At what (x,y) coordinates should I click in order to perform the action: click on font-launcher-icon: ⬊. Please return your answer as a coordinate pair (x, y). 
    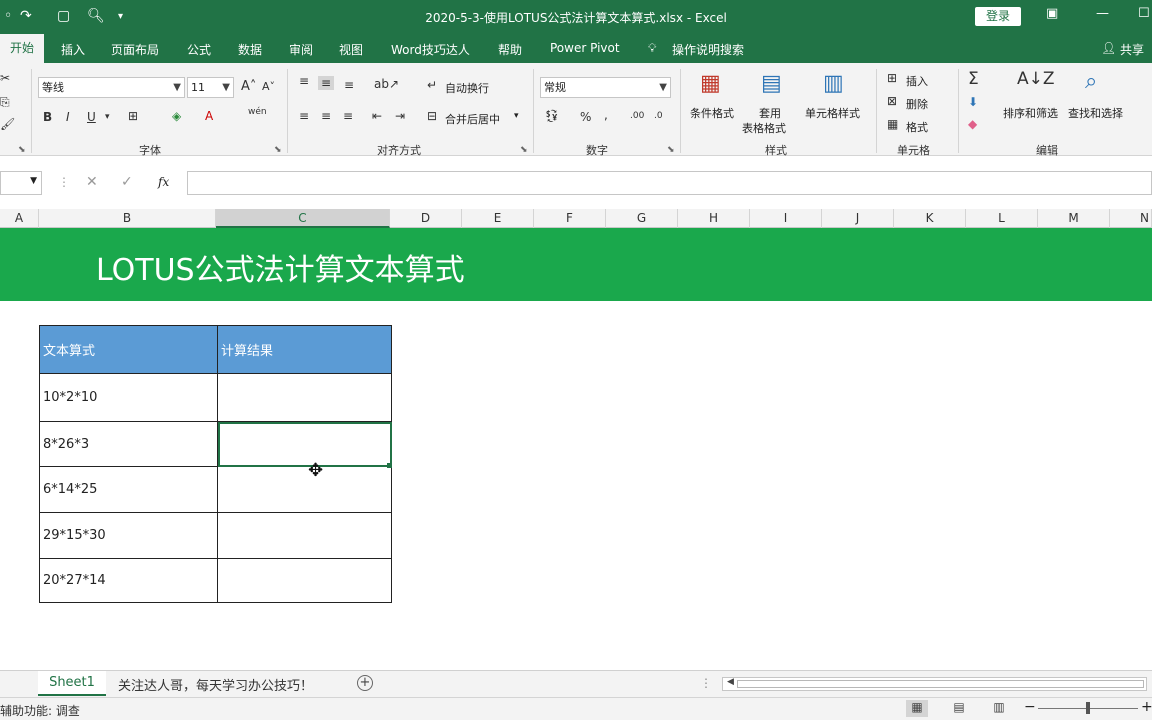
    Looking at the image, I should click on (278, 150).